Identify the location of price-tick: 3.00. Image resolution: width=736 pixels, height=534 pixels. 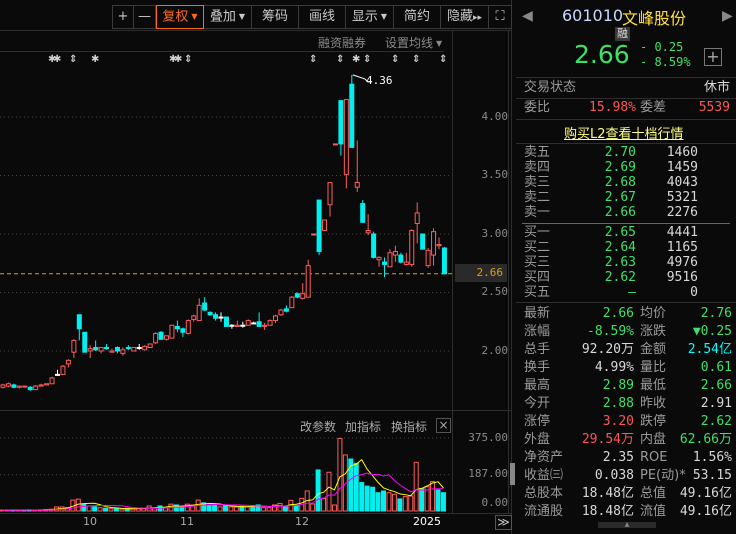
(495, 233).